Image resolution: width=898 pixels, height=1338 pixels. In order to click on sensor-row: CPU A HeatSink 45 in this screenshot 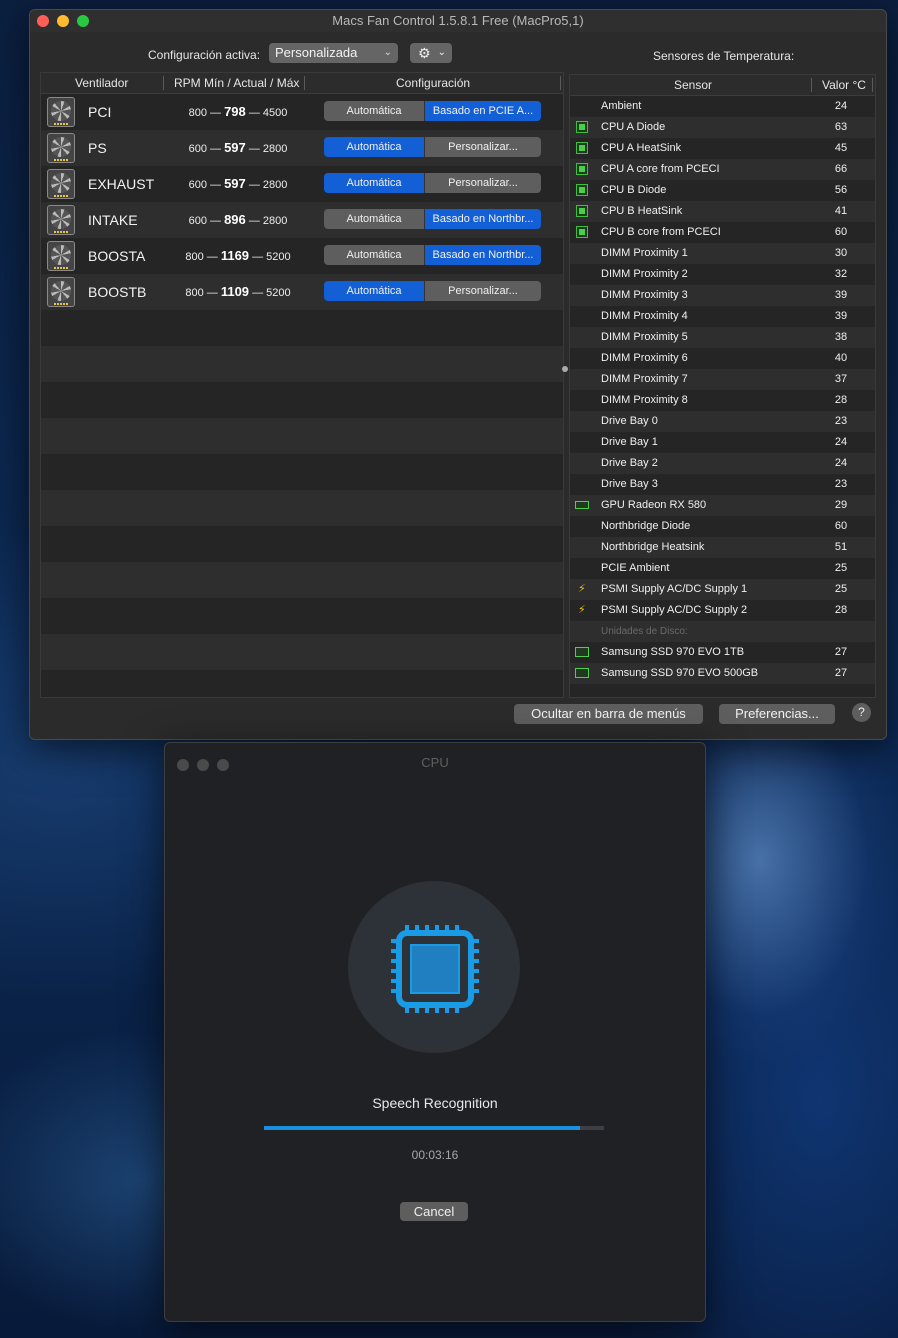, I will do `click(722, 148)`.